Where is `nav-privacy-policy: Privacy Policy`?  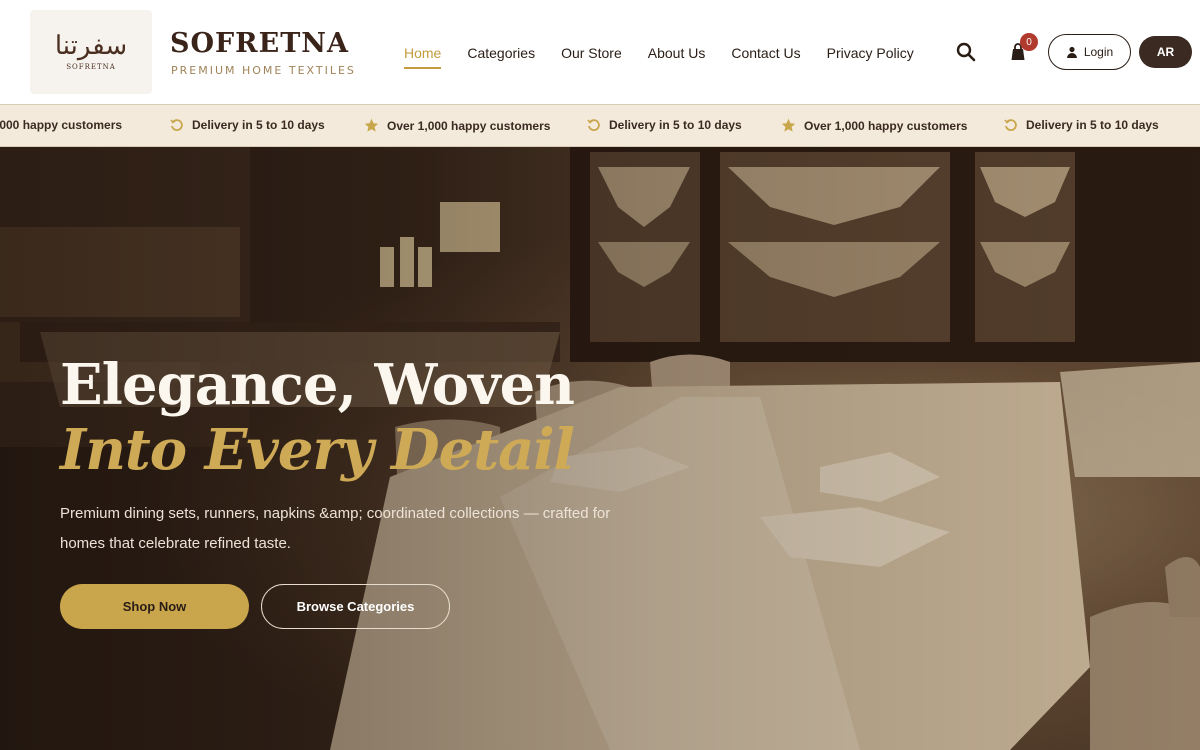 nav-privacy-policy: Privacy Policy is located at coordinates (870, 57).